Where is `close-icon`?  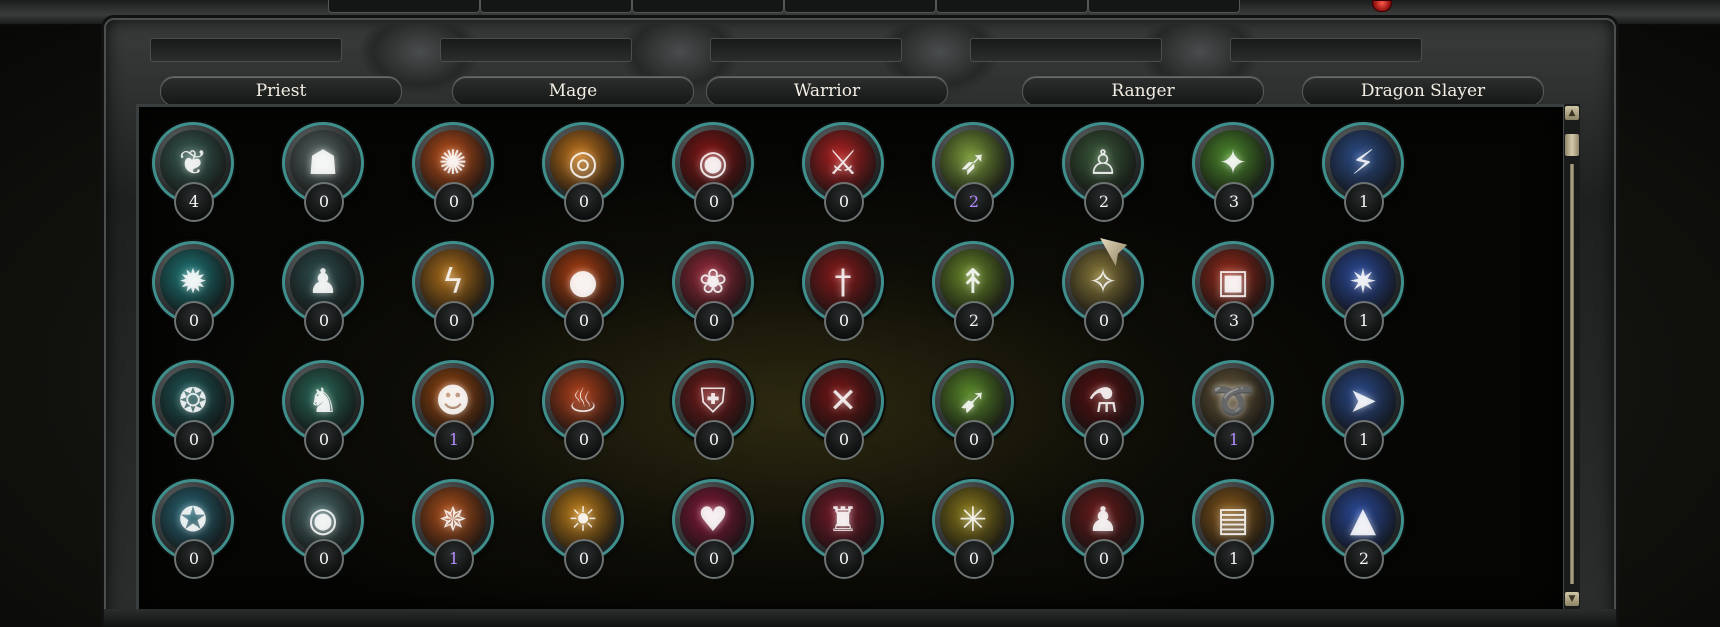 close-icon is located at coordinates (1382, 6).